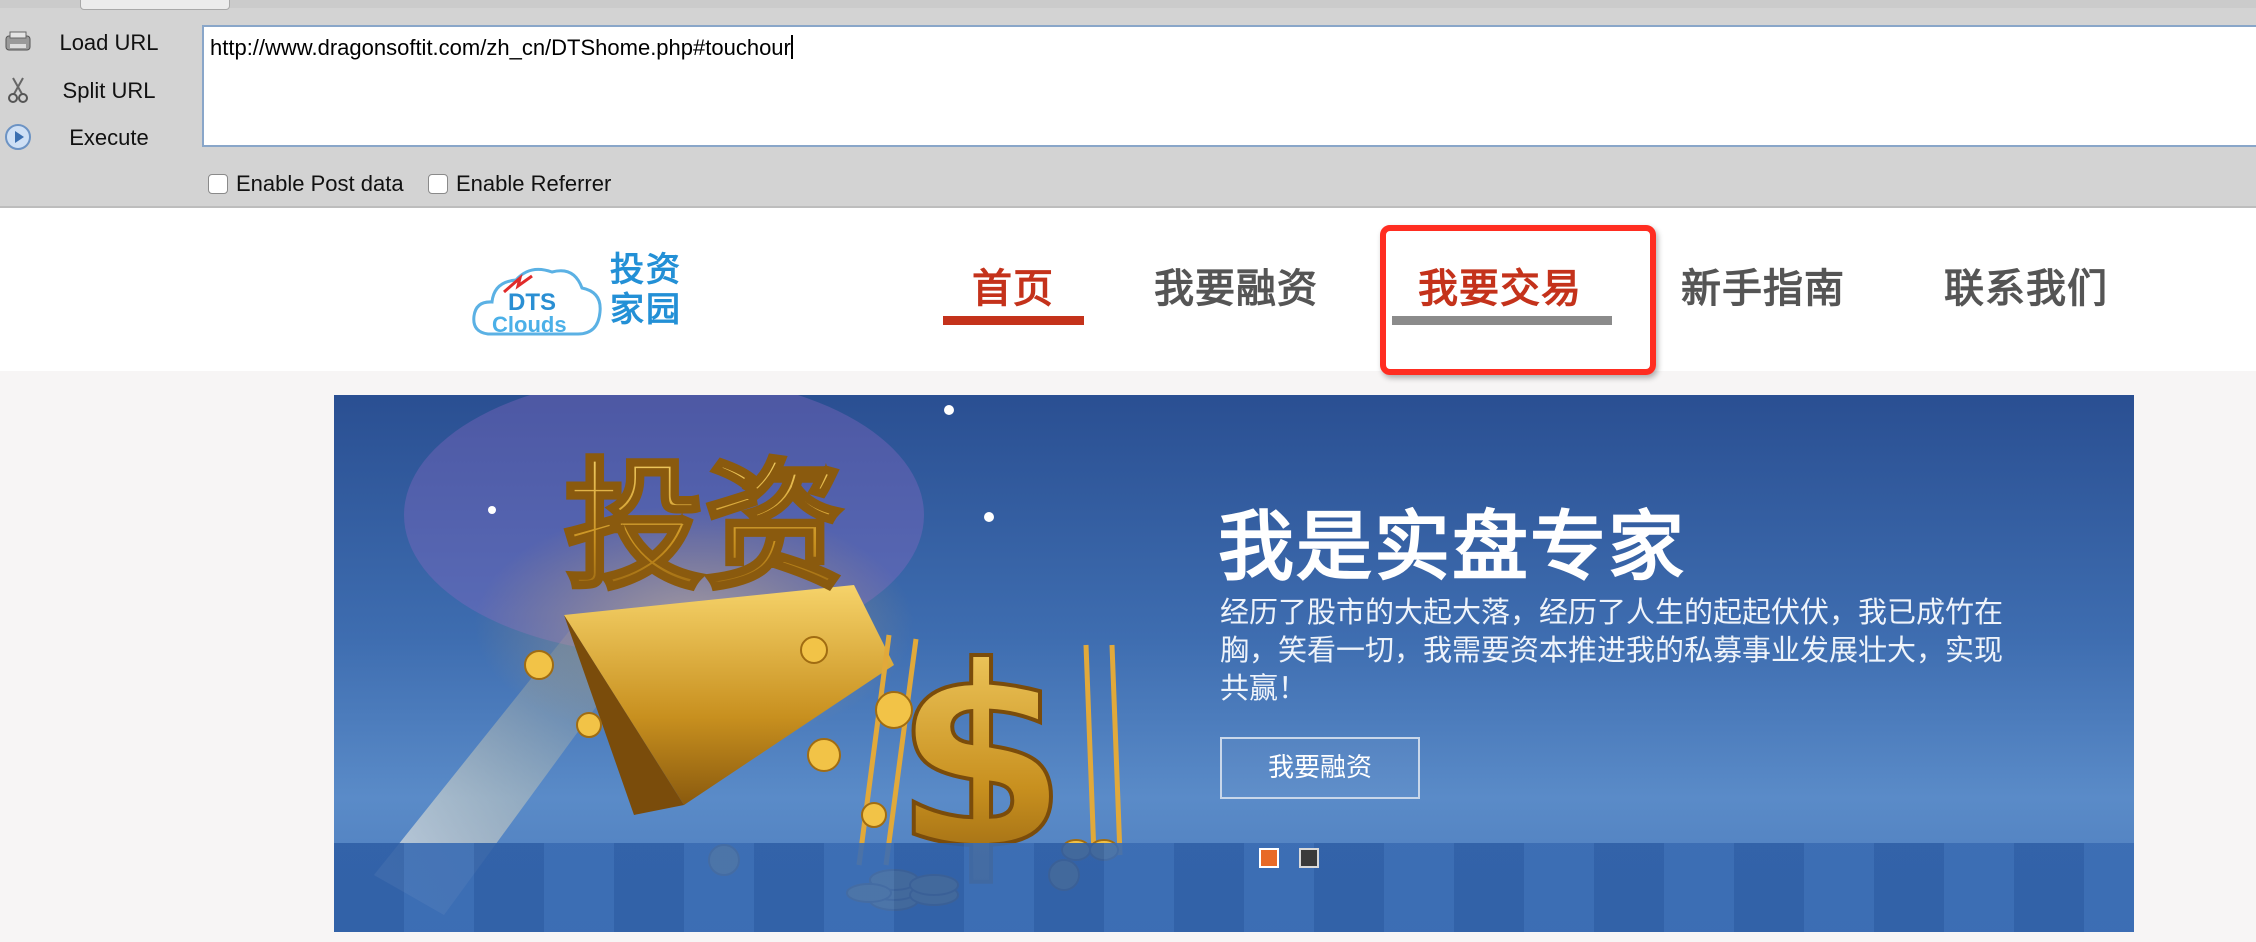 This screenshot has width=2256, height=942. What do you see at coordinates (18, 137) in the screenshot?
I see `play-icon` at bounding box center [18, 137].